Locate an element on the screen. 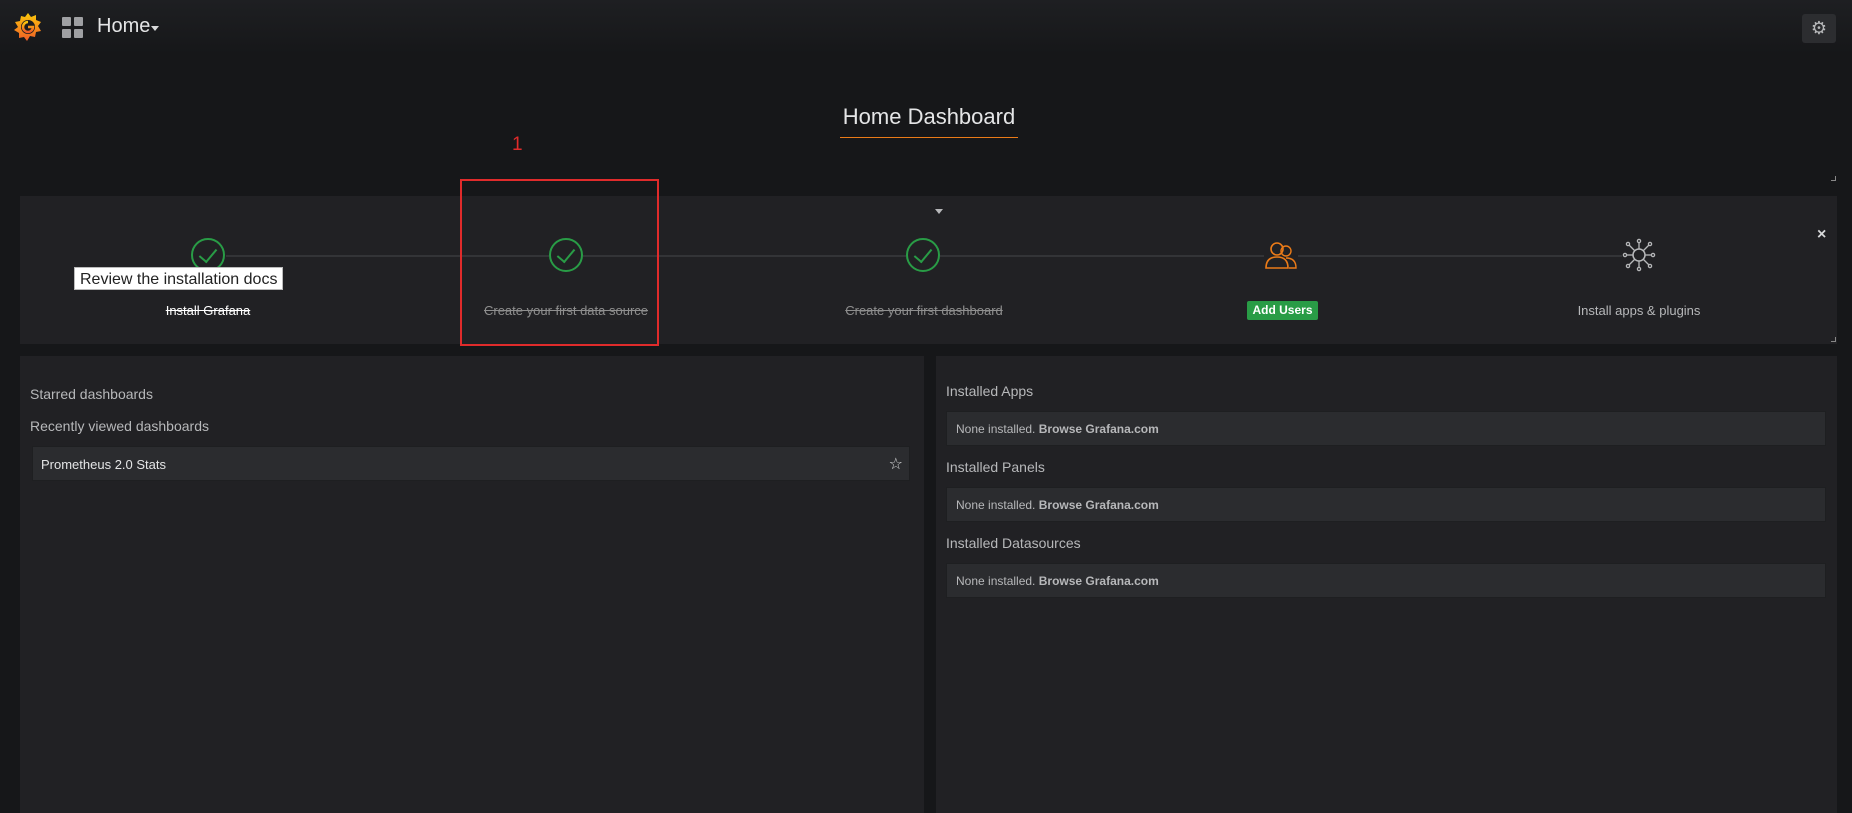  step-add-users is located at coordinates (1281, 255).